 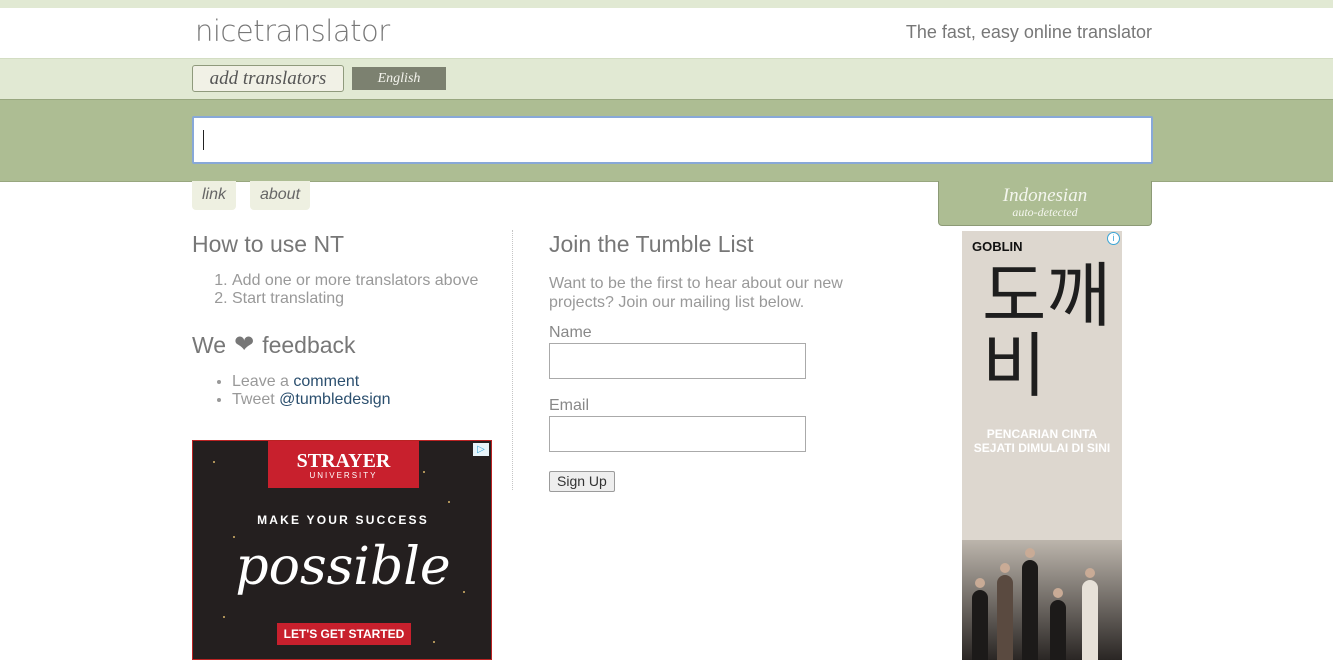 I want to click on auto-detected-note: auto-detected, so click(x=1045, y=212).